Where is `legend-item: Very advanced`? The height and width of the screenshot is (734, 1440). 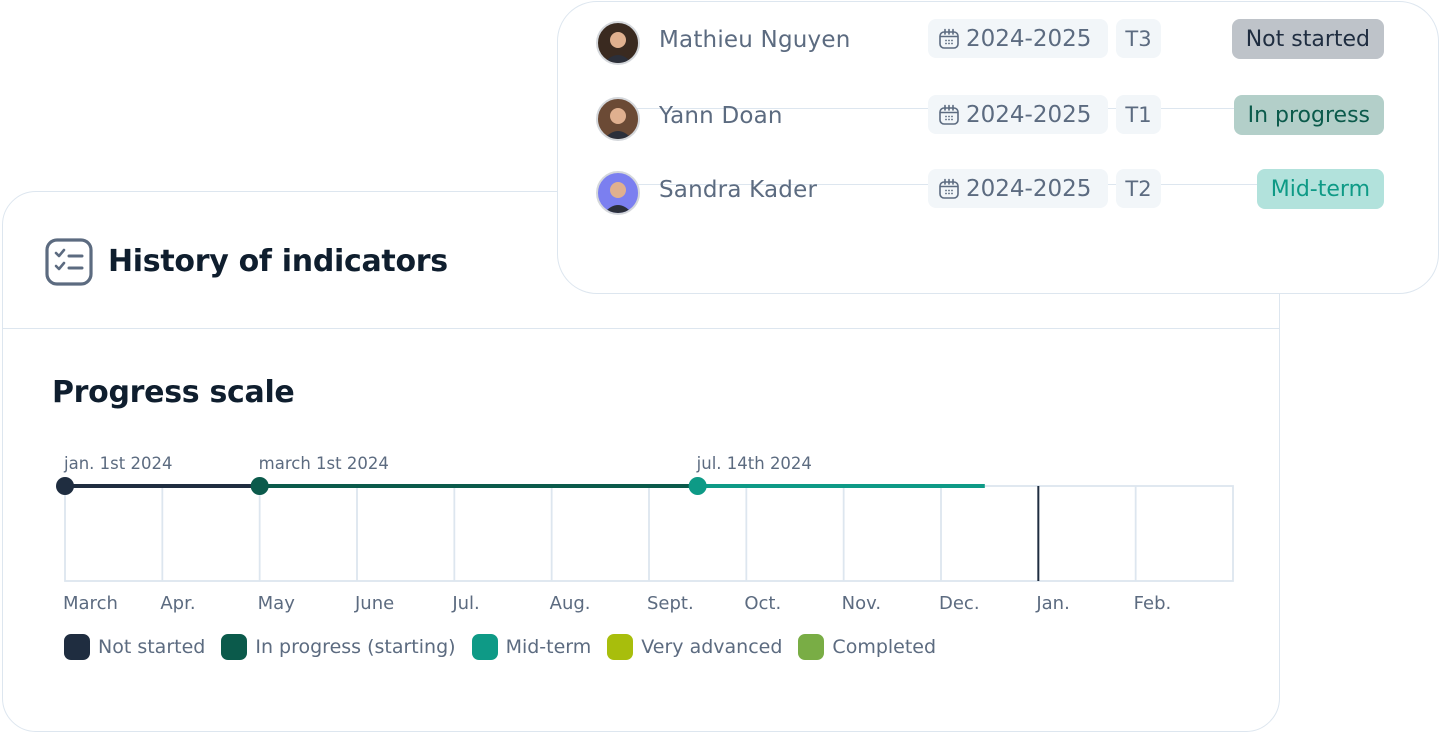 legend-item: Very advanced is located at coordinates (694, 647).